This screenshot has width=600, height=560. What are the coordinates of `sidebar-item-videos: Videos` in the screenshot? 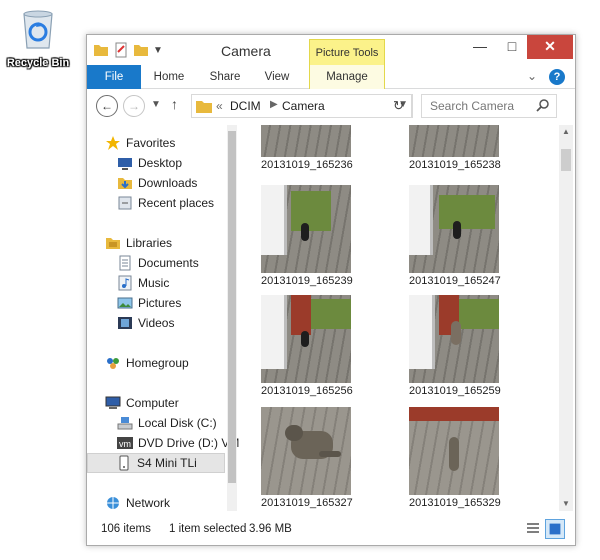 It's located at (145, 323).